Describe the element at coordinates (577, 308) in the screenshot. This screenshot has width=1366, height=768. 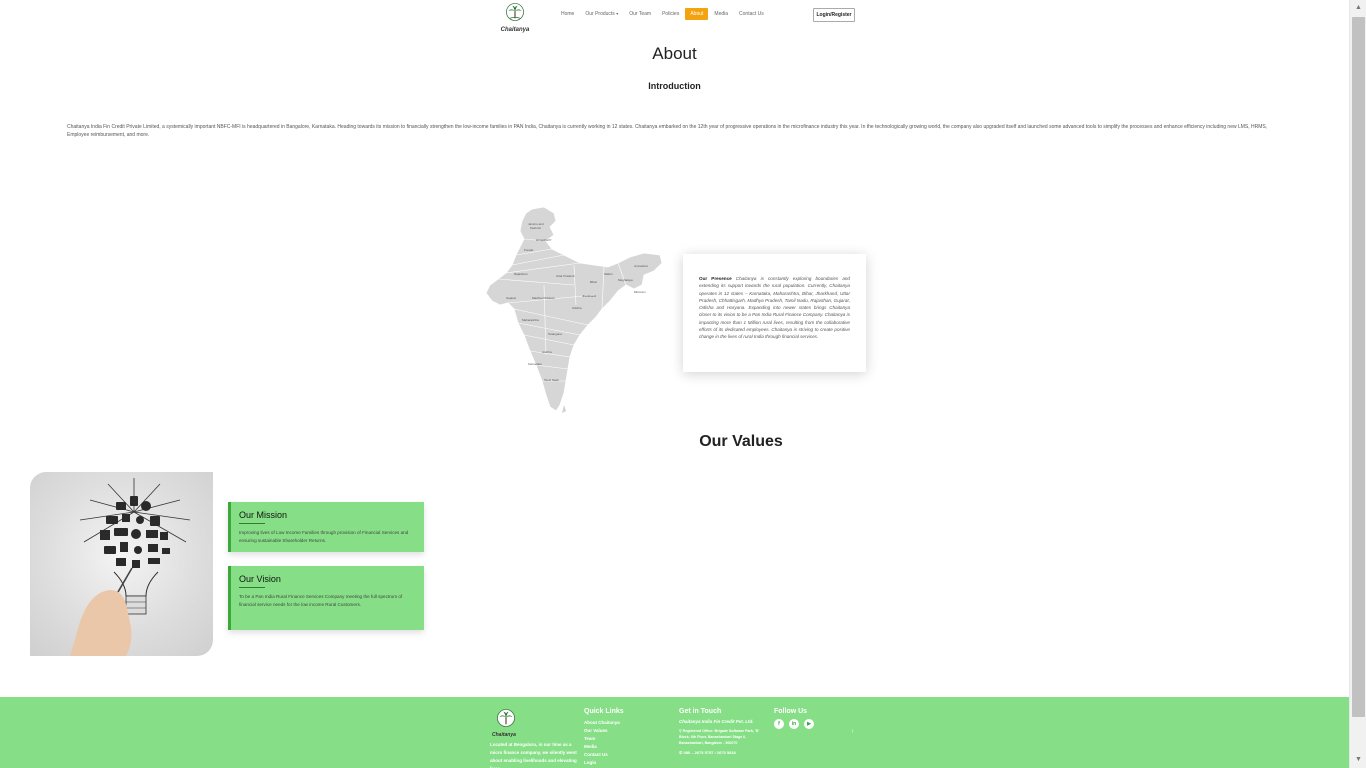
I see `svg-text: Odisha` at that location.